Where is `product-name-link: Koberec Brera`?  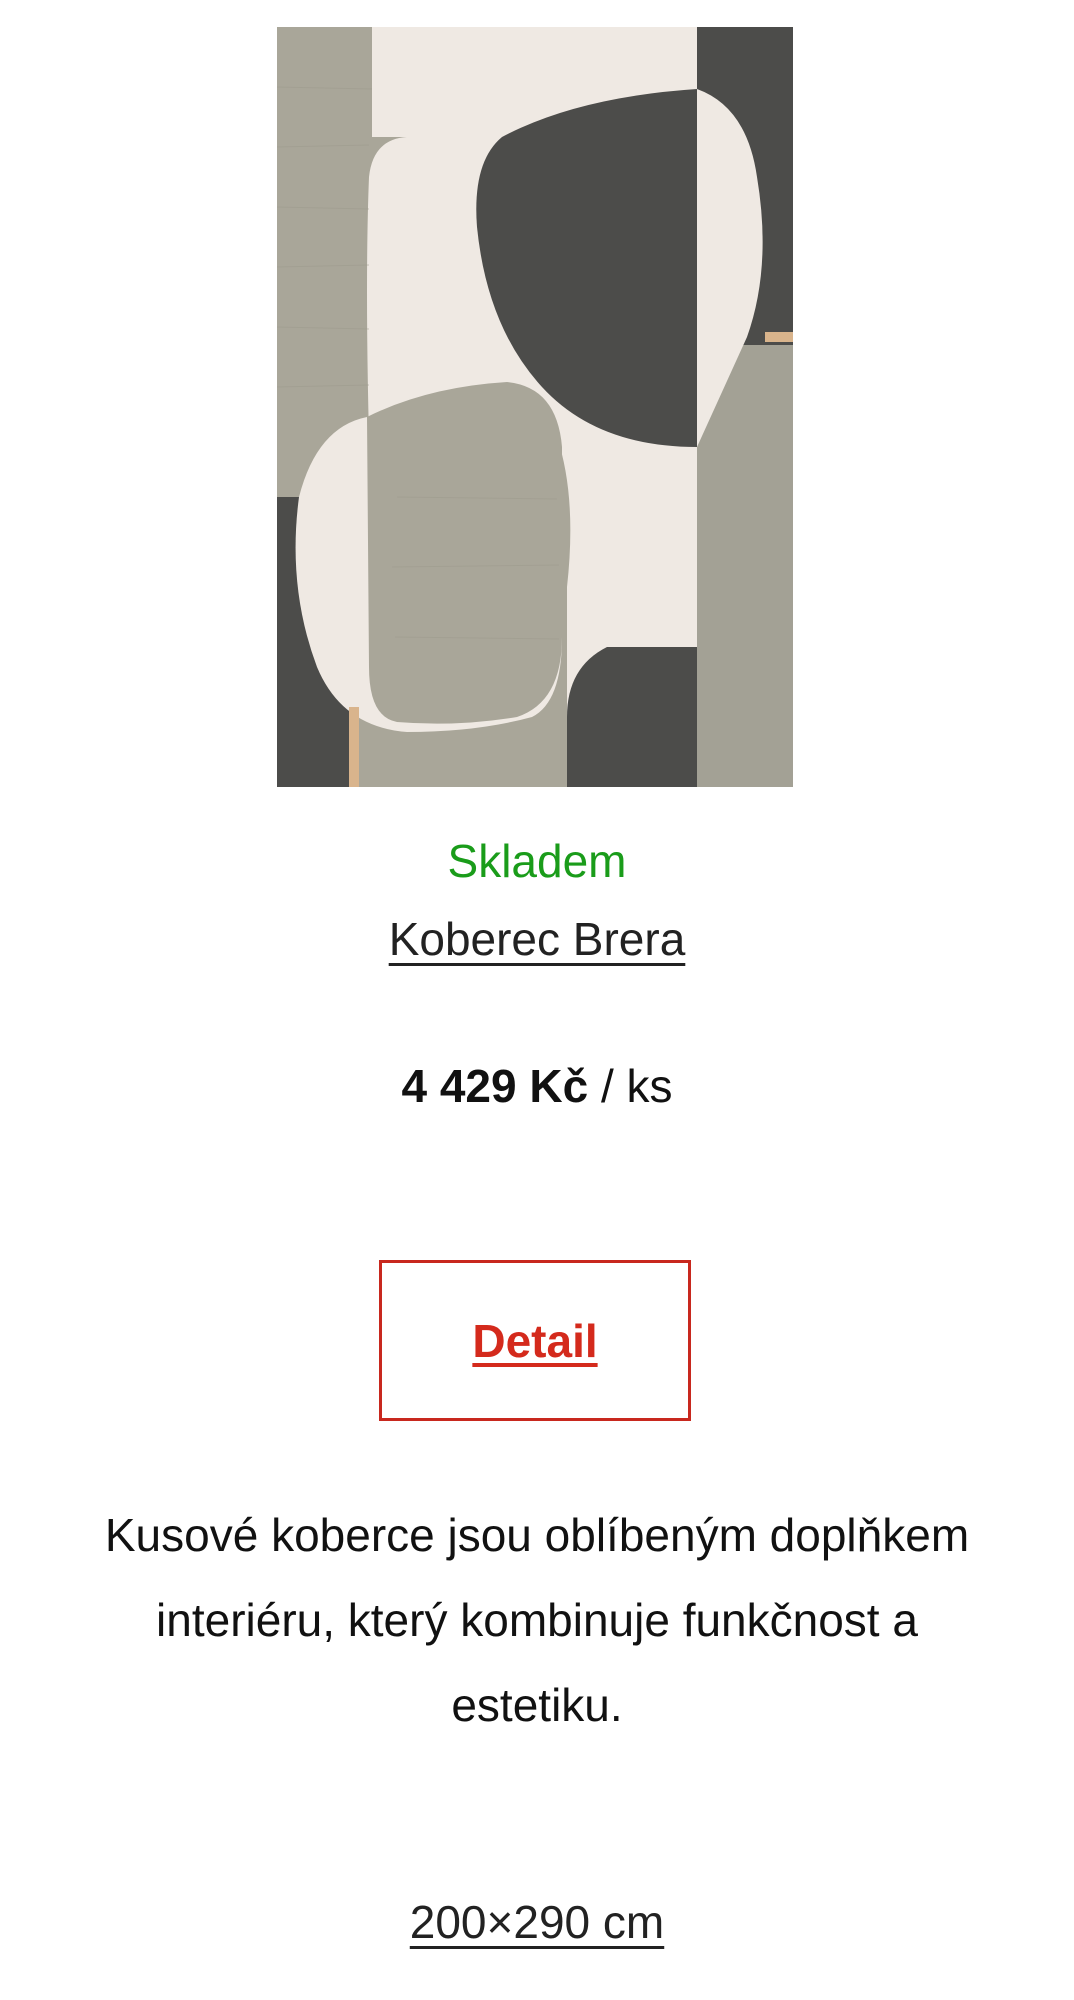
product-name-link: Koberec Brera is located at coordinates (537, 939).